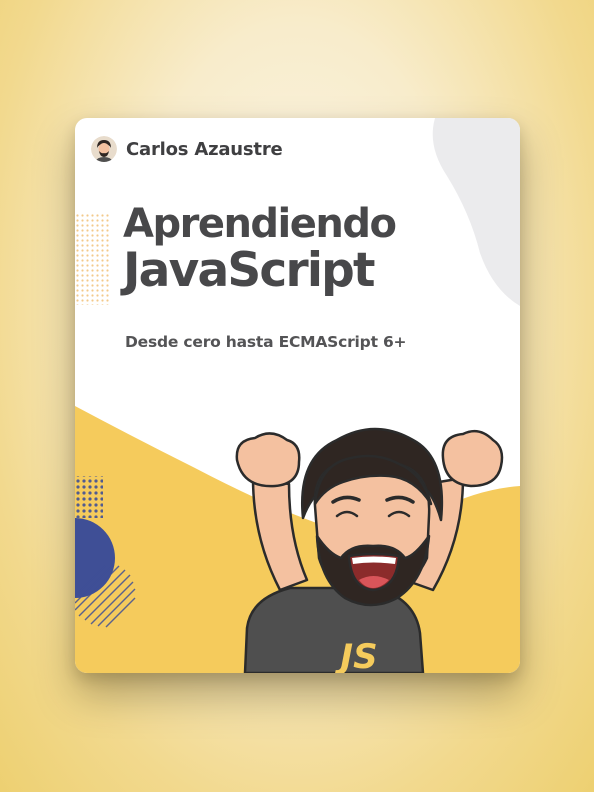 The height and width of the screenshot is (792, 594). Describe the element at coordinates (268, 460) in the screenshot. I see `left-fist` at that location.